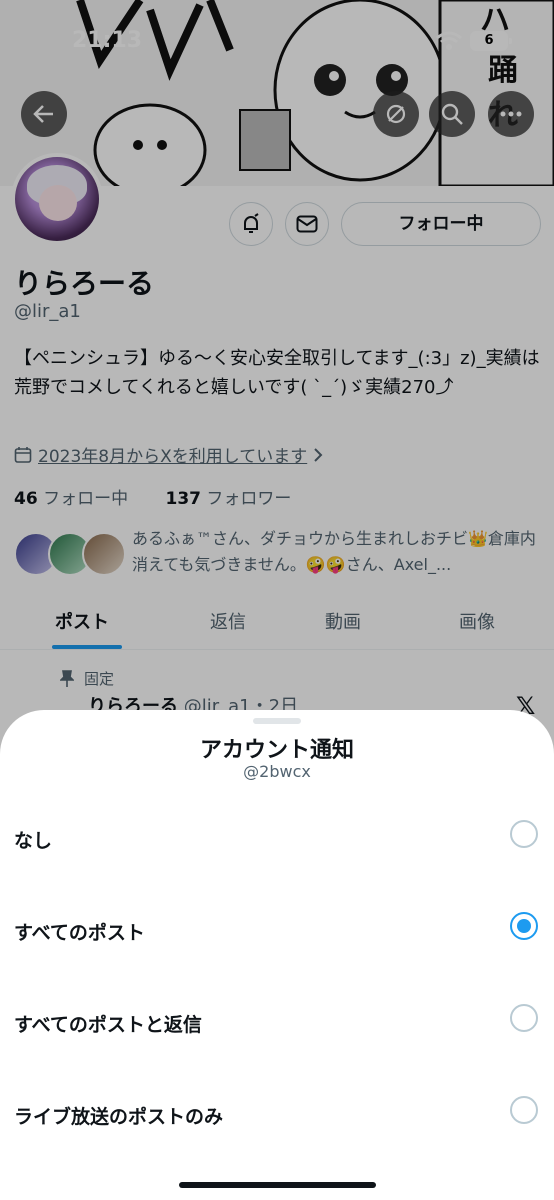 This screenshot has height=1200, width=554. What do you see at coordinates (277, 771) in the screenshot?
I see `sheet-subtitle: @2bwcx` at bounding box center [277, 771].